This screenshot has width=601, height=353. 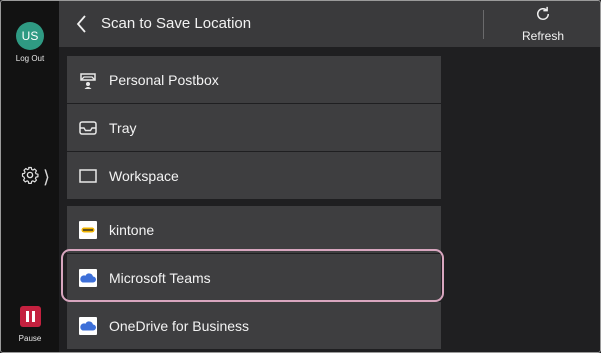 I want to click on chevron-left-icon, so click(x=81, y=24).